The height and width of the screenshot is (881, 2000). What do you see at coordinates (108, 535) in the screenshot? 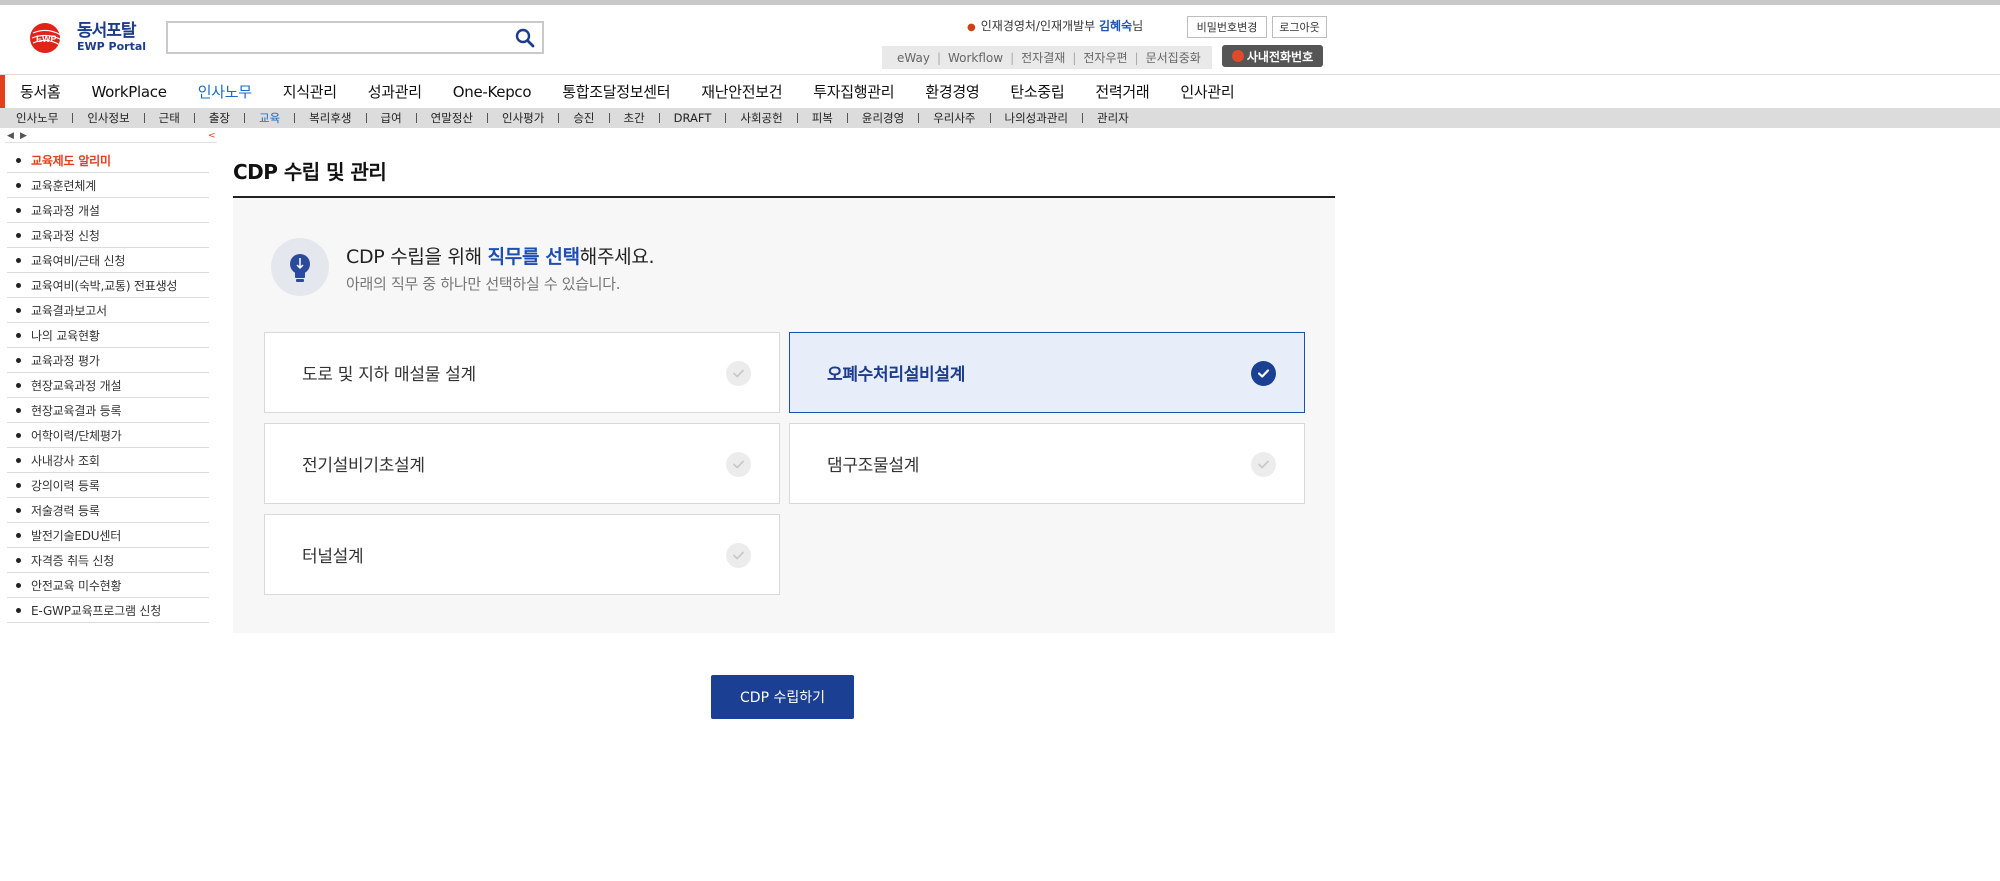
I see `sidebar-item: 발전기술EDU센터` at bounding box center [108, 535].